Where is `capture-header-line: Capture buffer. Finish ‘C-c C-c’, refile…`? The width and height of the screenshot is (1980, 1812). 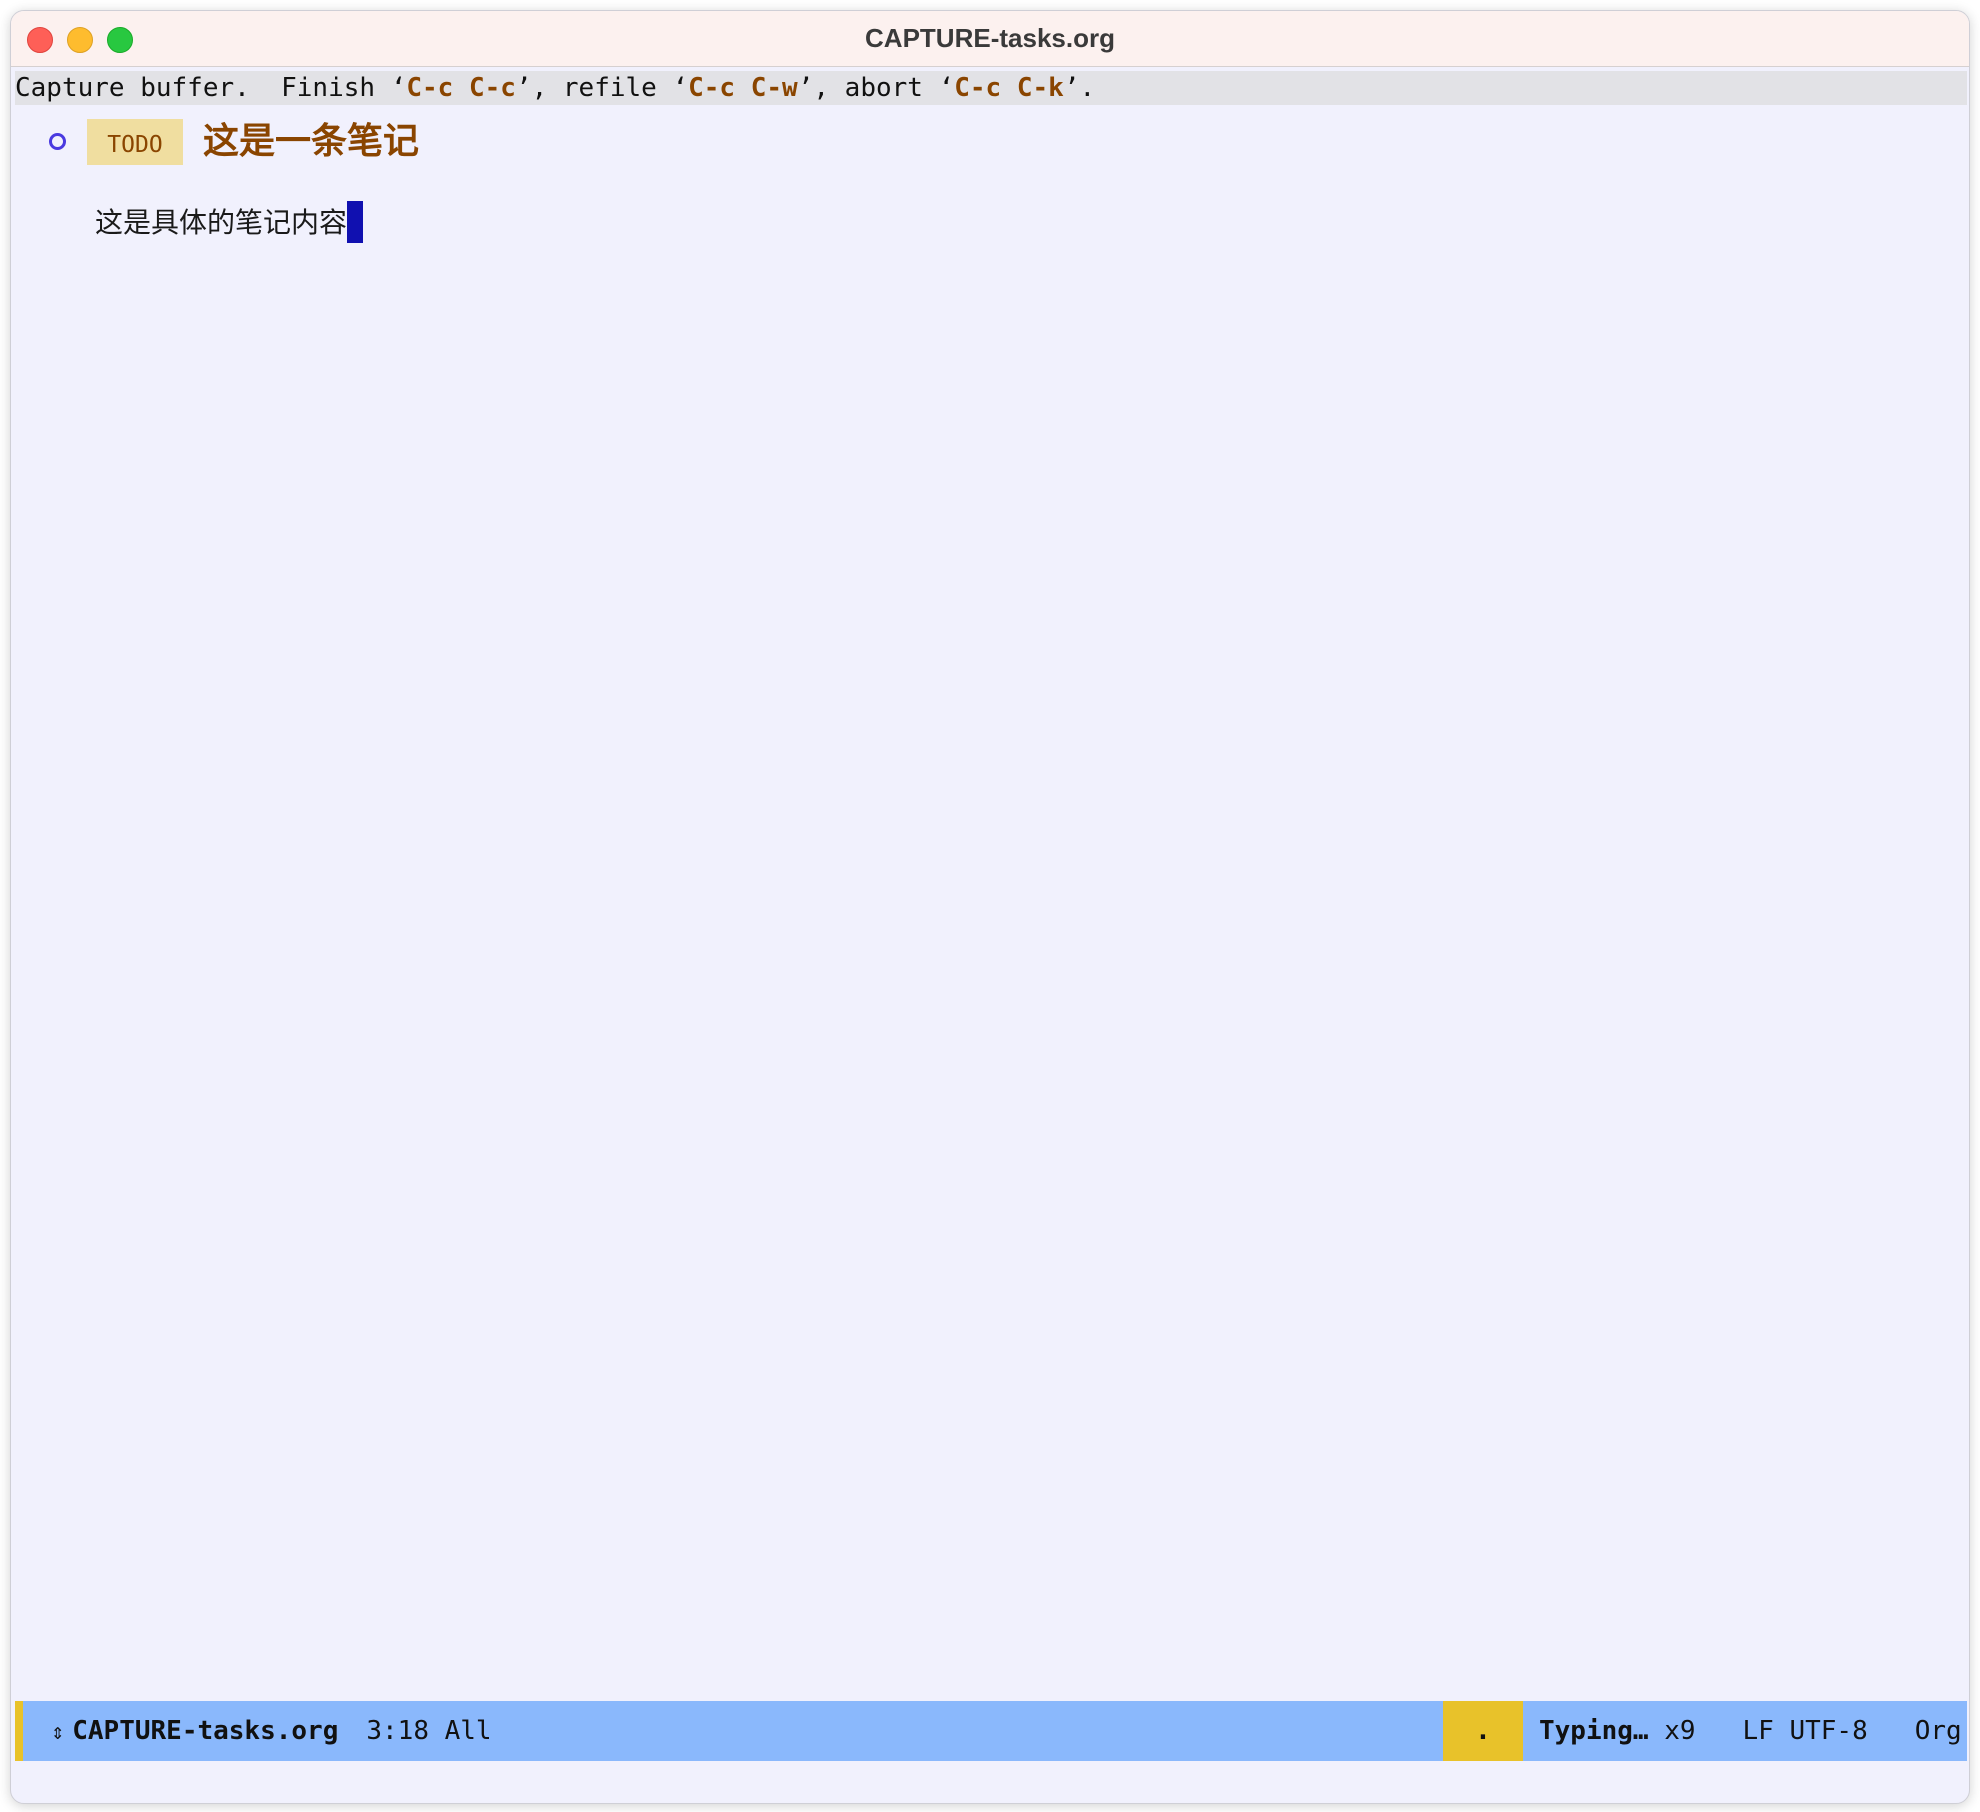 capture-header-line: Capture buffer. Finish ‘C-c C-c’, refile… is located at coordinates (991, 88).